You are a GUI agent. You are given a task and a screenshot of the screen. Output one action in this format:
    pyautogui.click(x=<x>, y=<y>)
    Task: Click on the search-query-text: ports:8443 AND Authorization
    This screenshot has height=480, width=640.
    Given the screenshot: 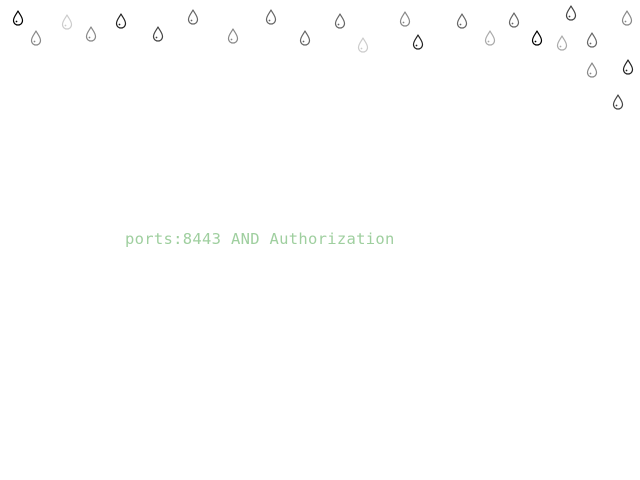 What is the action you would take?
    pyautogui.click(x=260, y=239)
    